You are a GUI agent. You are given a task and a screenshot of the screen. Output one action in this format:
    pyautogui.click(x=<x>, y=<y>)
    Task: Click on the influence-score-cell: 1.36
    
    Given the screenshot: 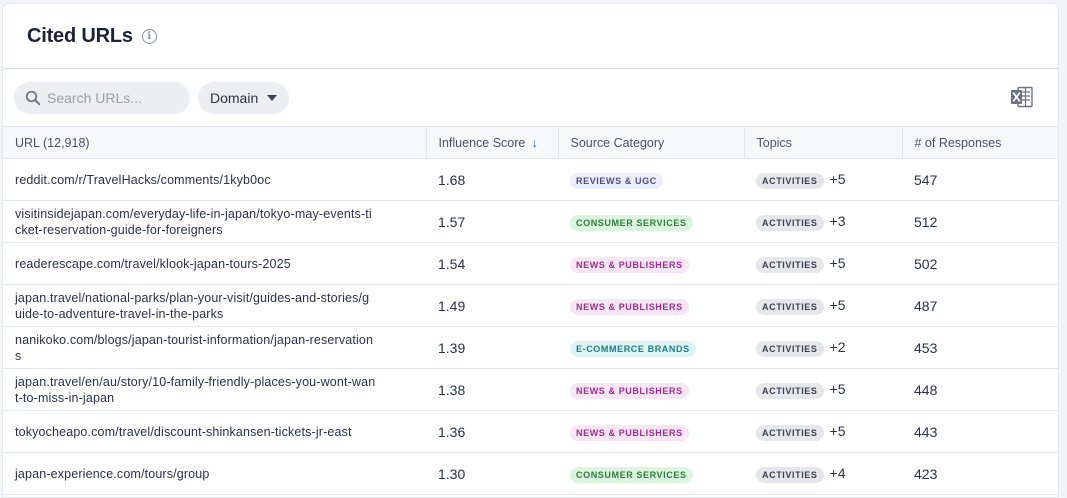 What is the action you would take?
    pyautogui.click(x=492, y=431)
    